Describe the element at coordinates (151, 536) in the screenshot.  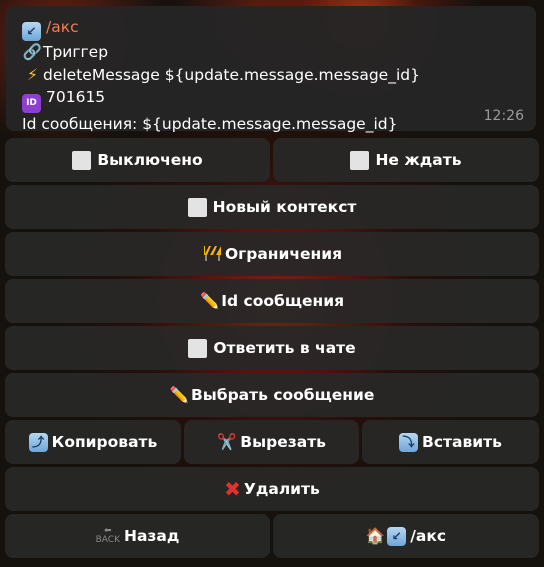
I see `back-label: Назад` at that location.